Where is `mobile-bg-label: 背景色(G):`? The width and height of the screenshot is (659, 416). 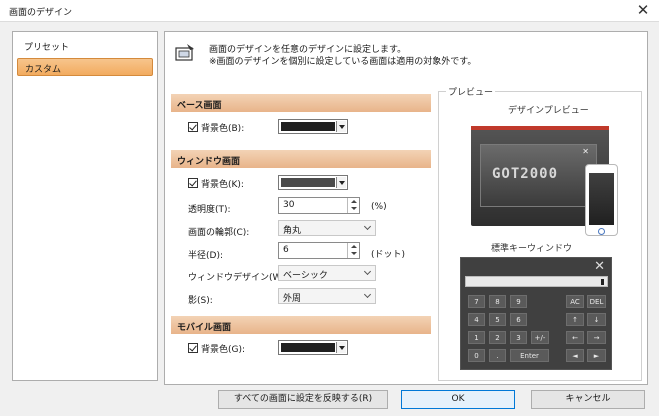
mobile-bg-label: 背景色(G): is located at coordinates (223, 350).